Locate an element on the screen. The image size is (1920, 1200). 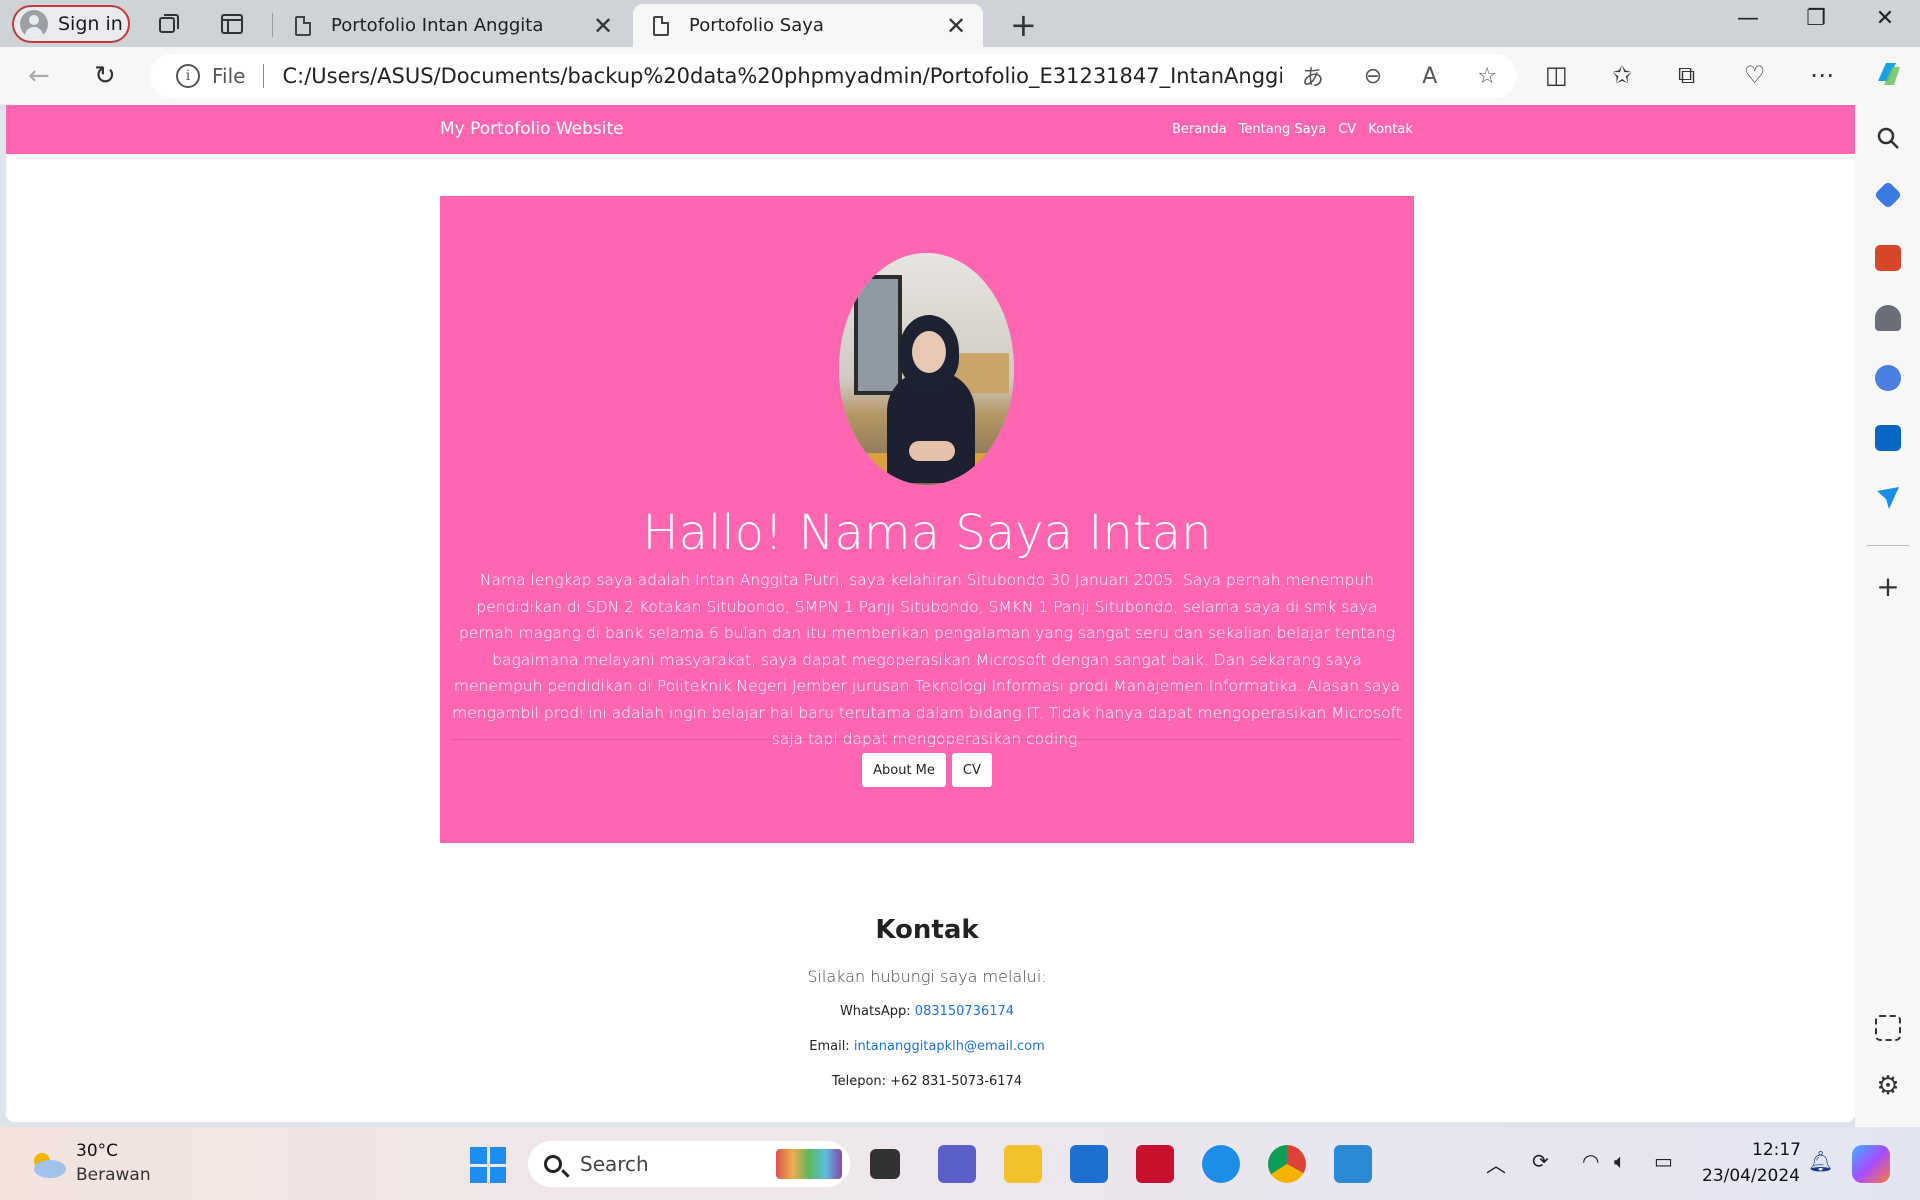
search-icon is located at coordinates (1888, 138).